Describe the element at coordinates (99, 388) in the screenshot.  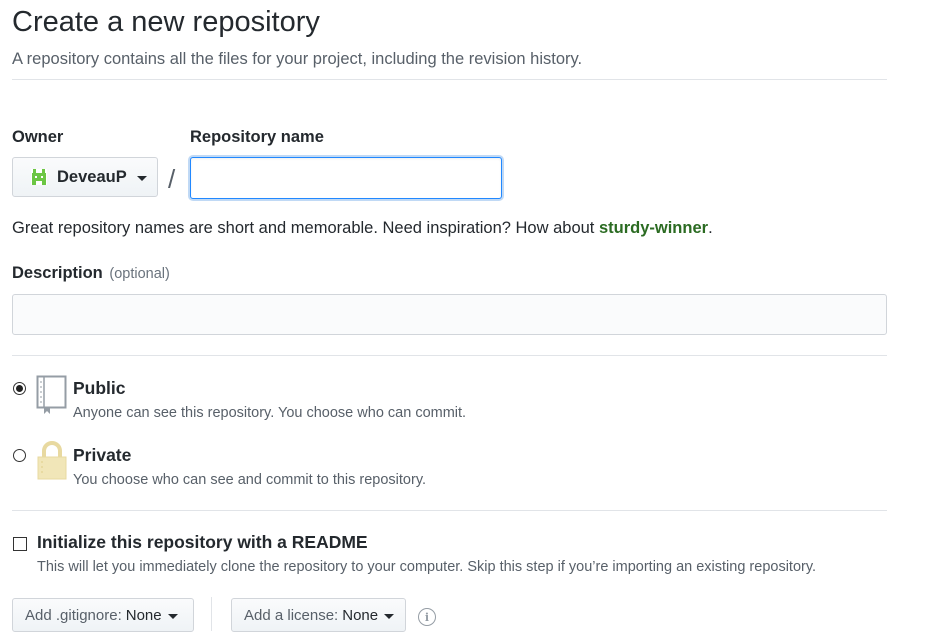
I see `public-option-title: Public` at that location.